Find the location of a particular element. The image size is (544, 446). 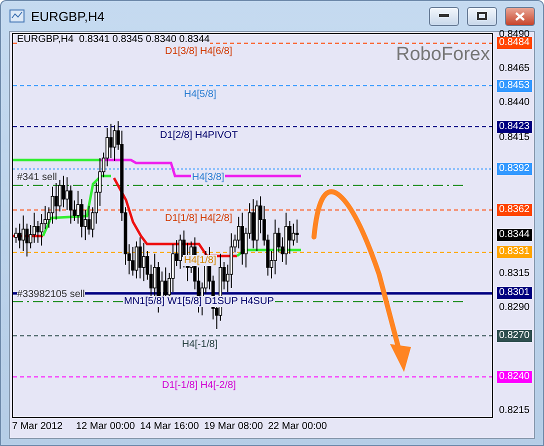

chart-icon is located at coordinates (17, 16).